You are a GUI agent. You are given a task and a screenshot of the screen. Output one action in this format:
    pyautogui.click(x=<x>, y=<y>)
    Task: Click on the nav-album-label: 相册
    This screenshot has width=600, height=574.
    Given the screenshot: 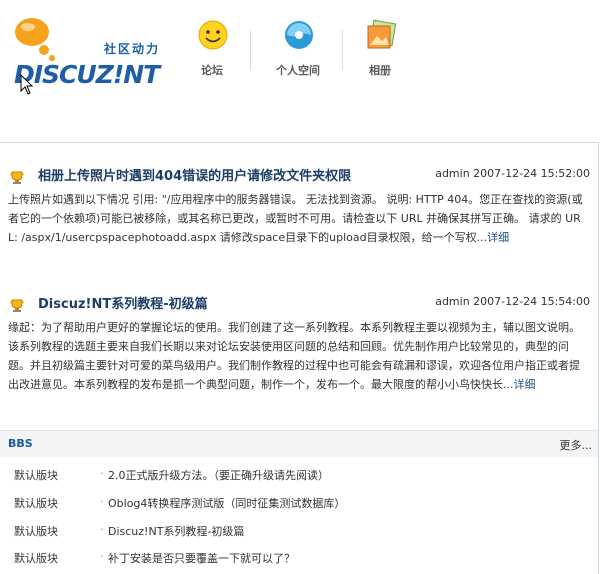 What is the action you would take?
    pyautogui.click(x=380, y=70)
    